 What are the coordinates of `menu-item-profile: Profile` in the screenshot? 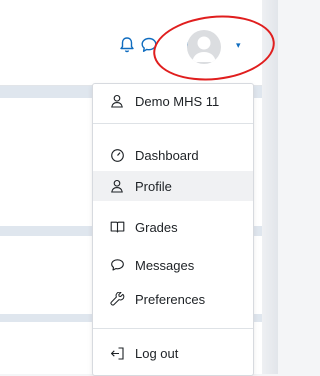 It's located at (173, 186).